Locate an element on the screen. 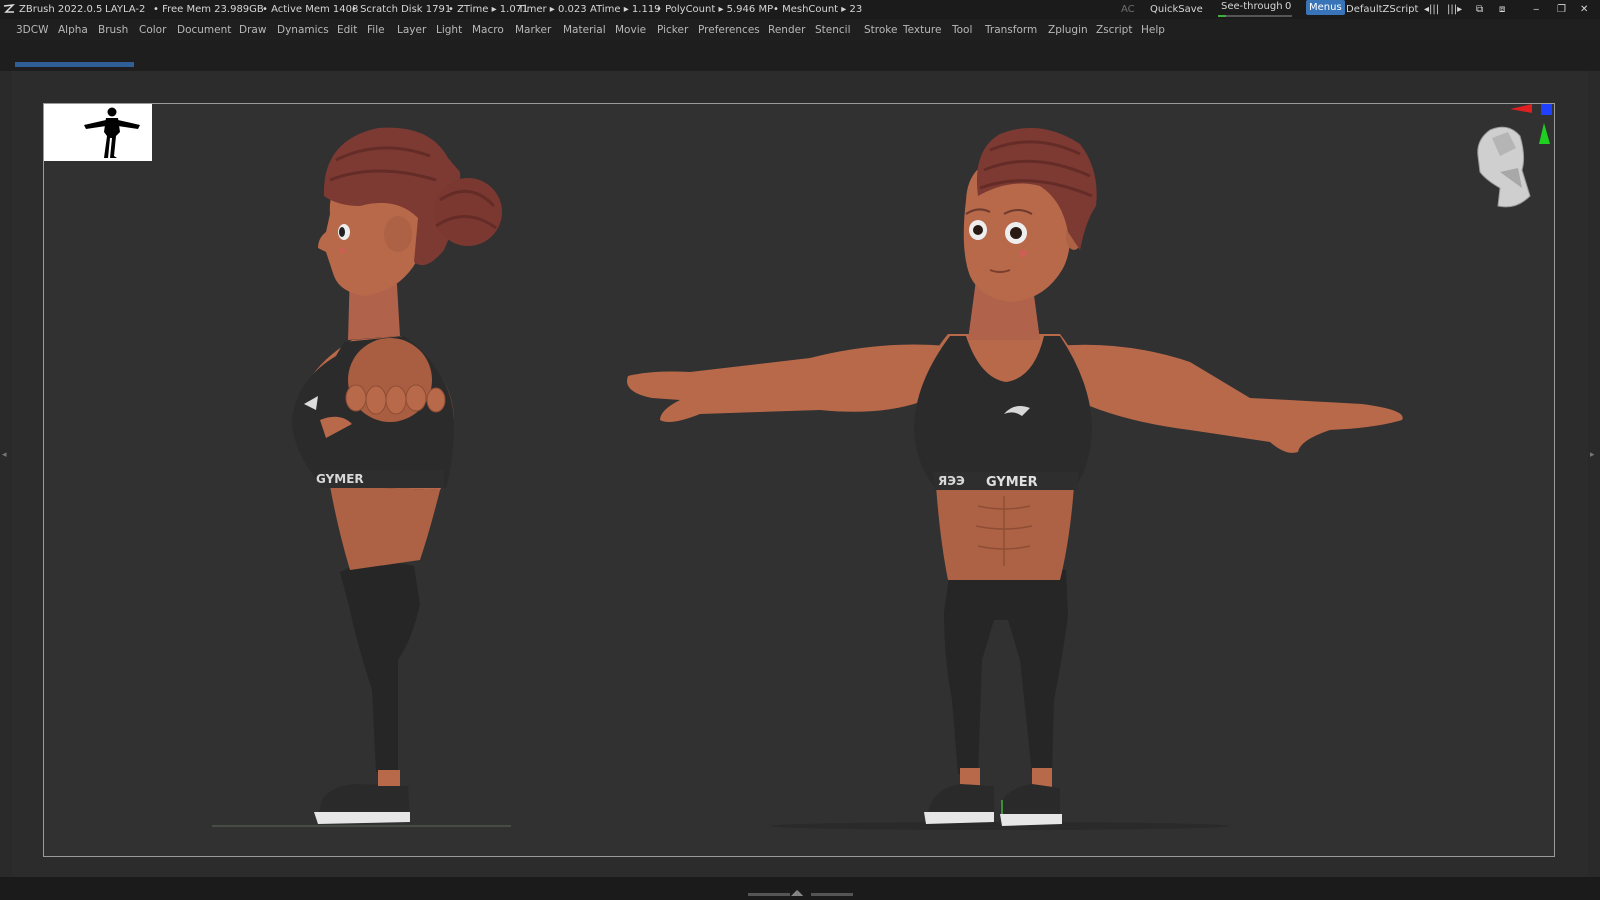 The image size is (1600, 900). character-side-view: GYMER is located at coordinates (397, 475).